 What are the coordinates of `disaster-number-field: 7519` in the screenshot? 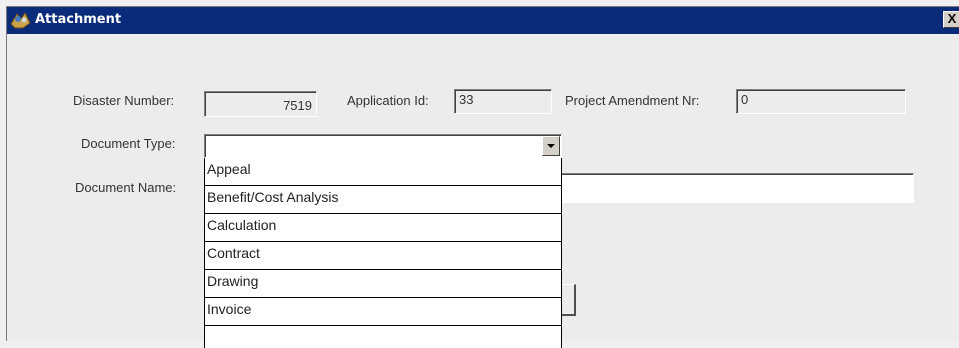 It's located at (260, 104).